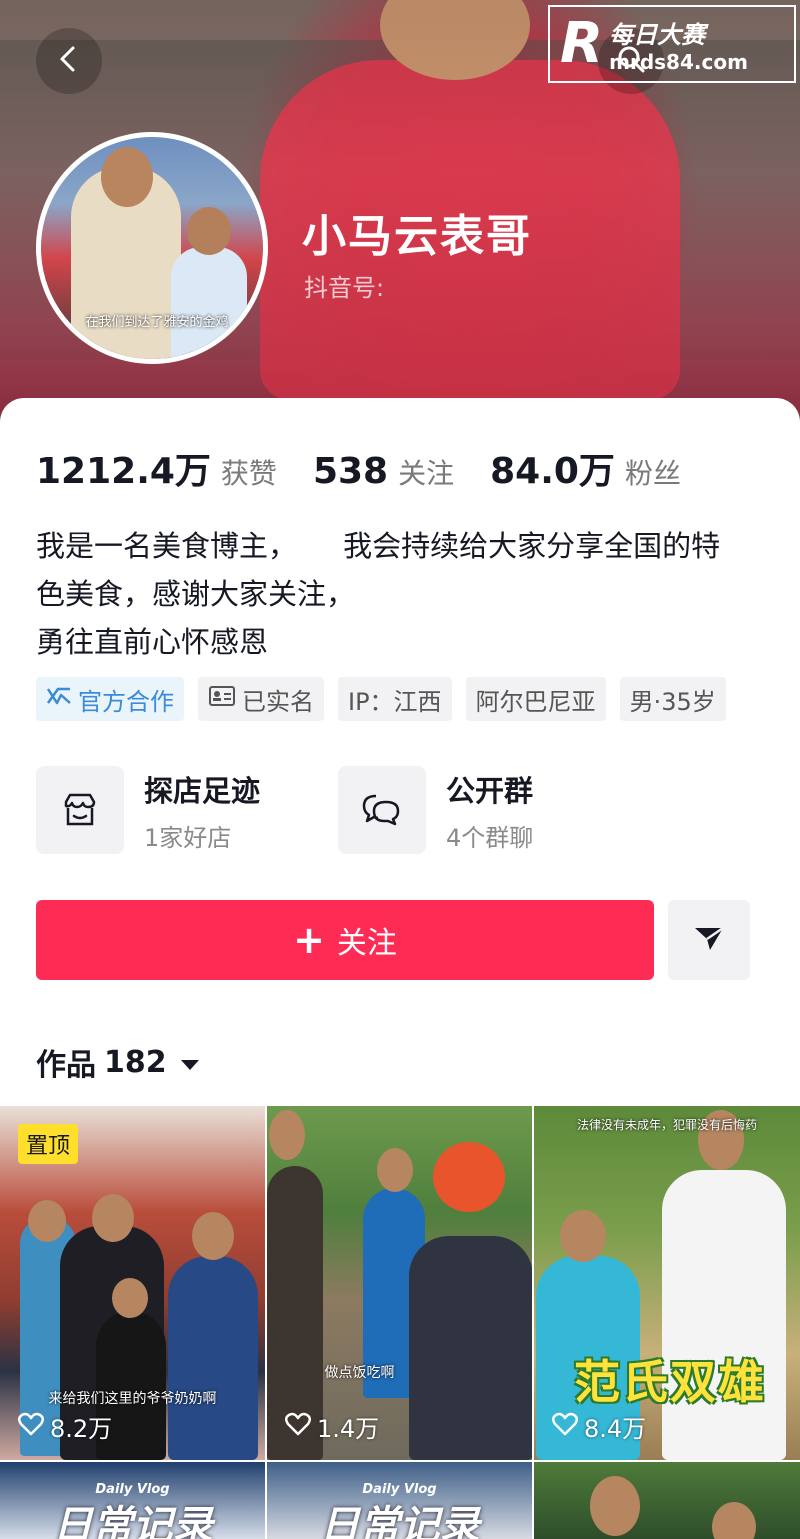 Image resolution: width=800 pixels, height=1539 pixels. Describe the element at coordinates (132, 1399) in the screenshot. I see `video-subtitle: 来给我们这里的爷爷奶奶啊` at that location.